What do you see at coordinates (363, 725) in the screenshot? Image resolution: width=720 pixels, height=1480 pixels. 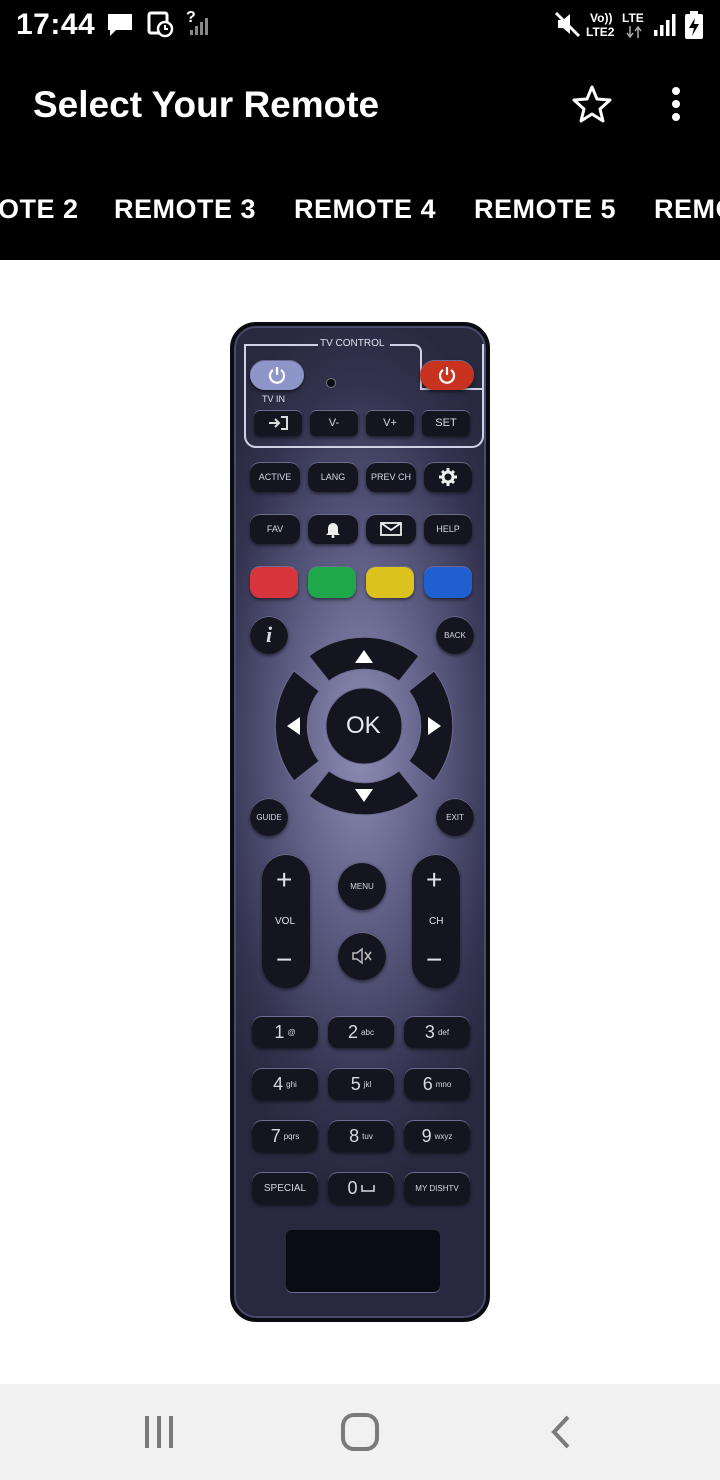 I see `ok-label: OK` at bounding box center [363, 725].